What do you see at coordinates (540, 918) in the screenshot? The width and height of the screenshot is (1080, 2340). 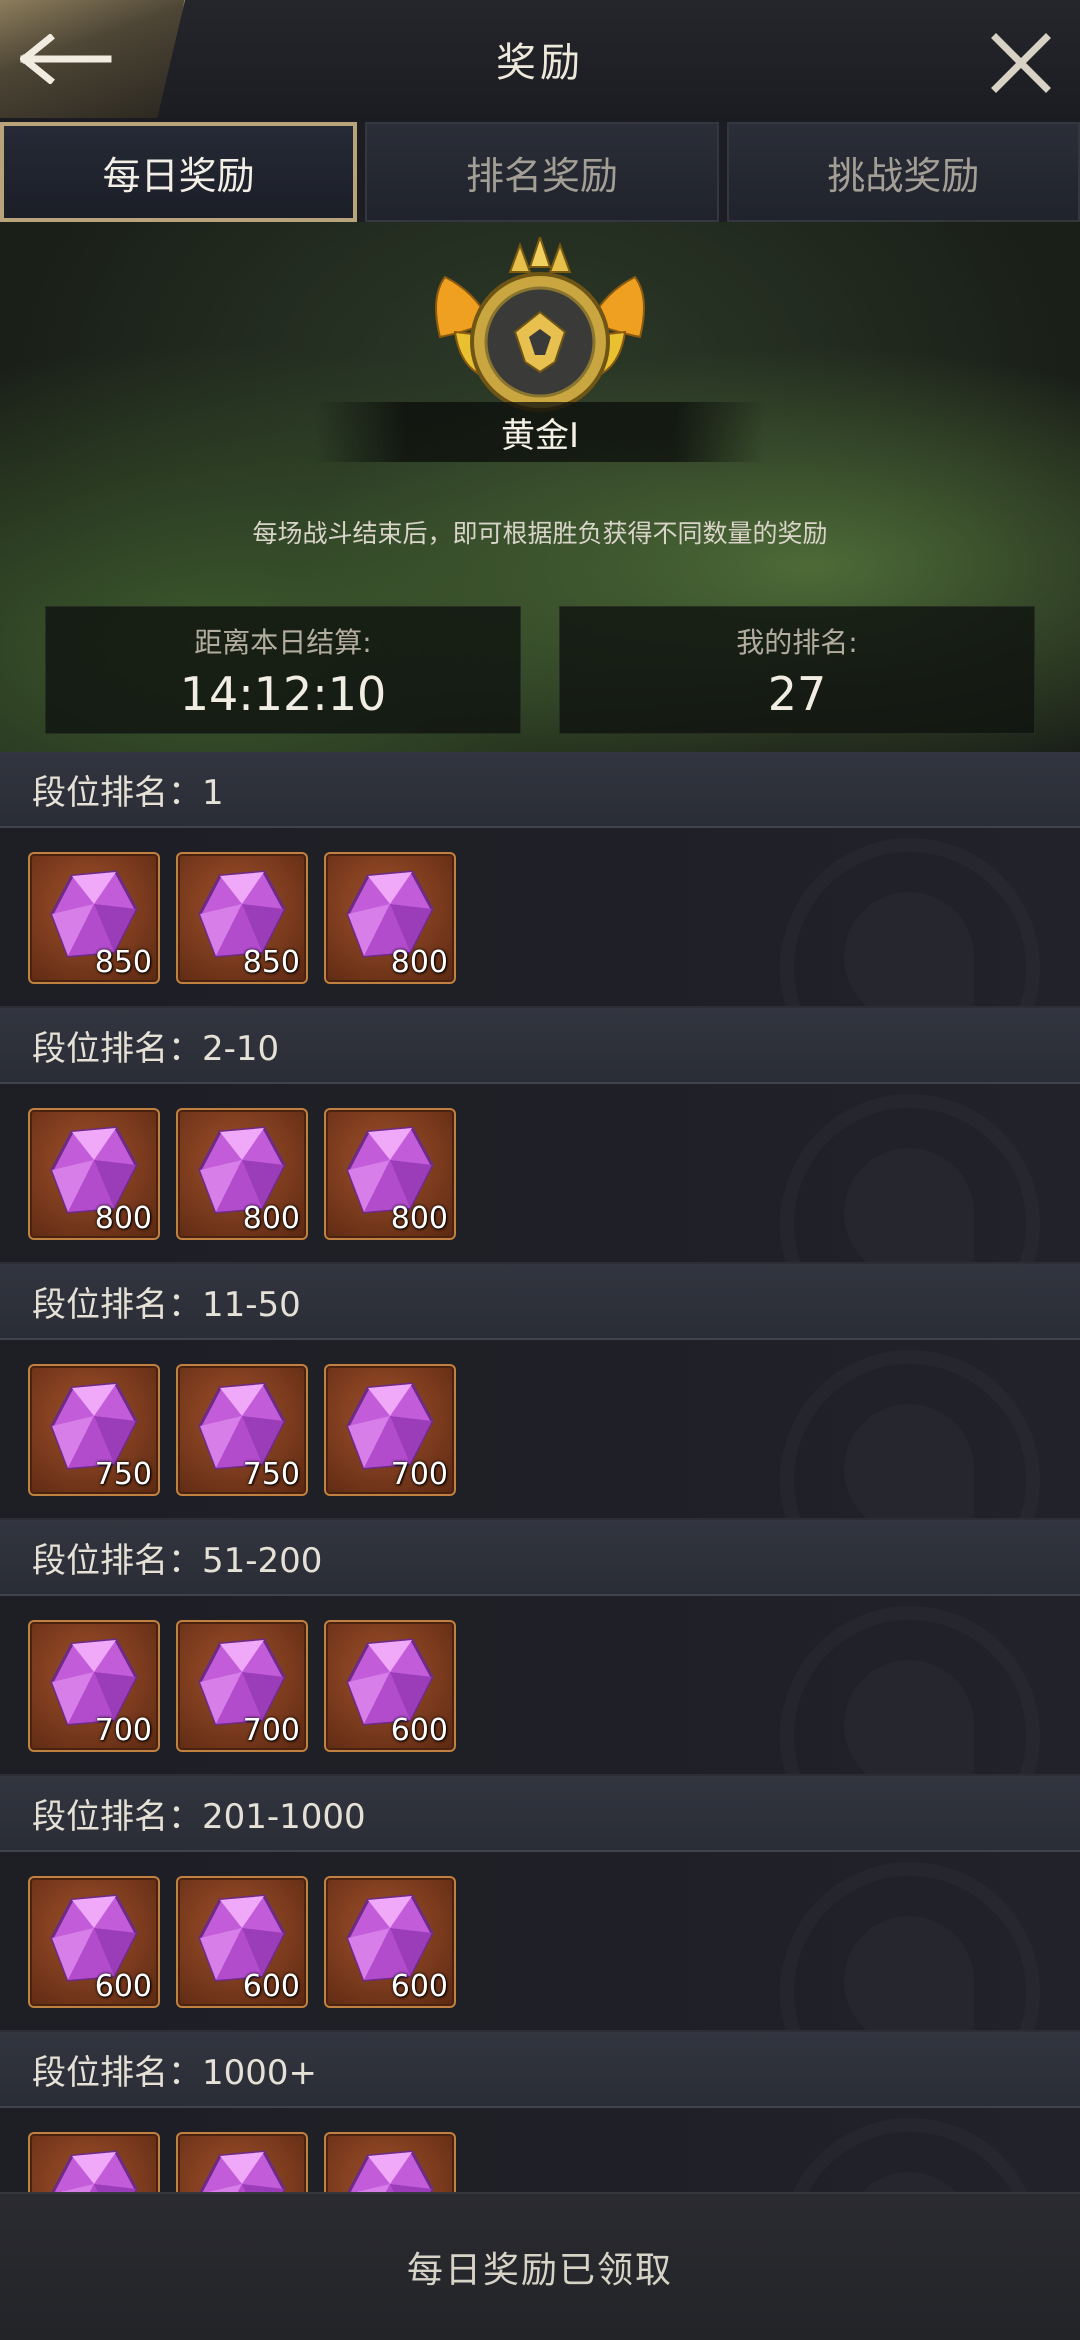 I see `tier-rewards: 850 850 800` at bounding box center [540, 918].